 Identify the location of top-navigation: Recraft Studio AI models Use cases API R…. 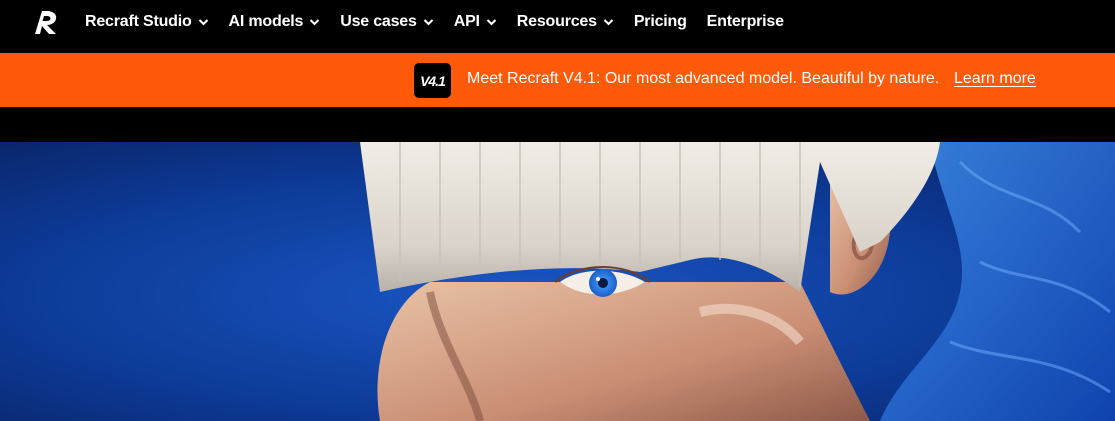
(557, 22).